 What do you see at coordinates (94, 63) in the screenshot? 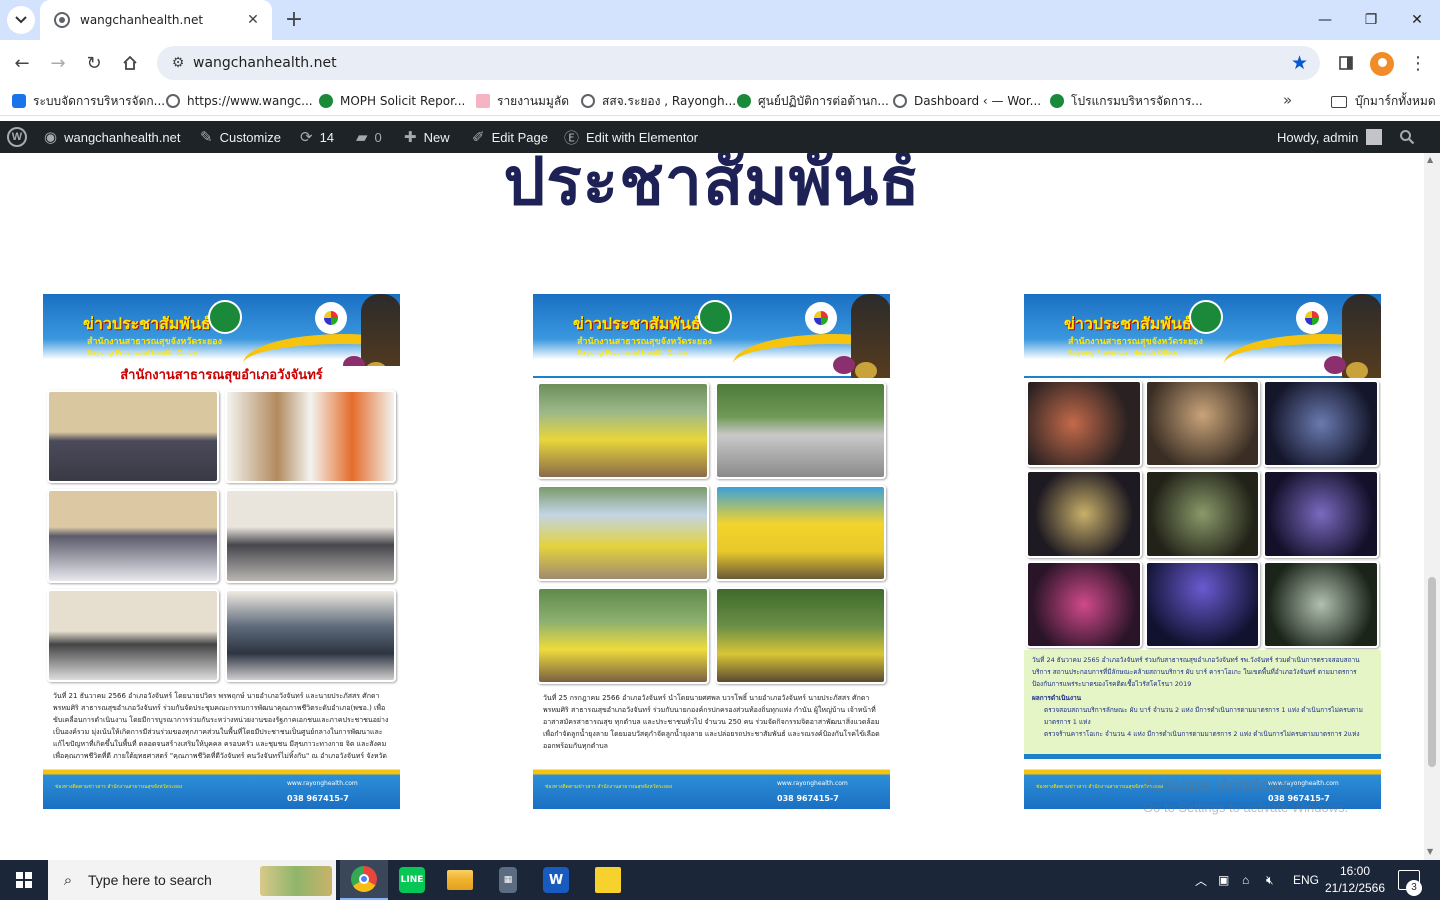
I see `reload-button: ↻` at bounding box center [94, 63].